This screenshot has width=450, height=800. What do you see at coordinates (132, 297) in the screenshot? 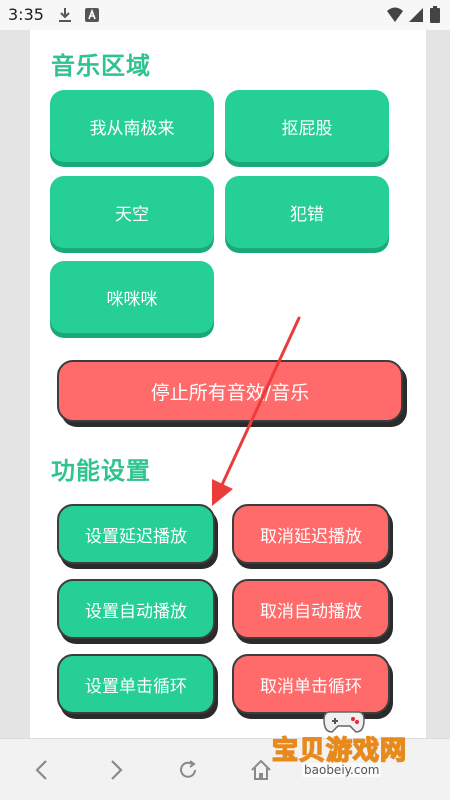
I see `music-button-5: 咪咪咪` at bounding box center [132, 297].